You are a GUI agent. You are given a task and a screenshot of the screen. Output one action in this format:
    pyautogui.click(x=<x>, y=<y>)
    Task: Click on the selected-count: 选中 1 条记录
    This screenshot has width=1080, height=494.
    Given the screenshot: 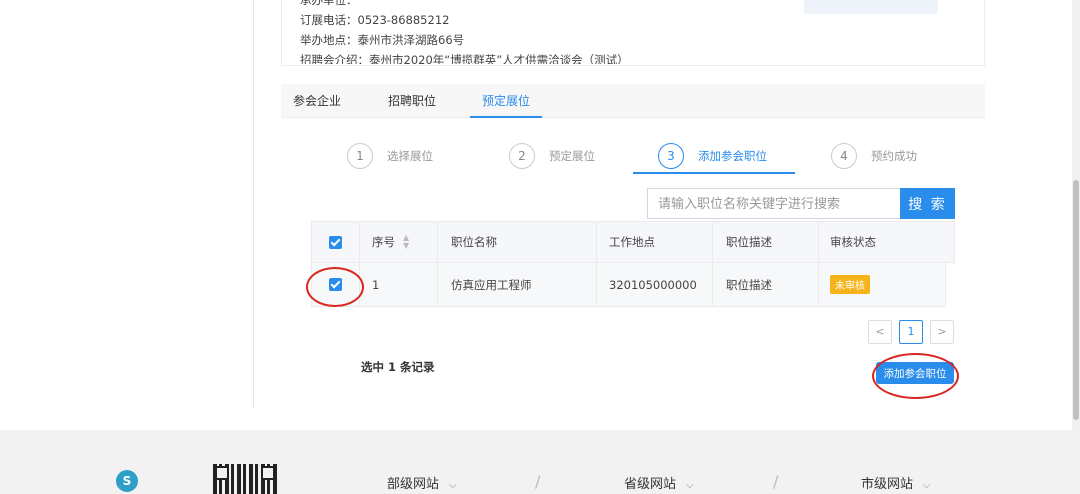 What is the action you would take?
    pyautogui.click(x=398, y=367)
    